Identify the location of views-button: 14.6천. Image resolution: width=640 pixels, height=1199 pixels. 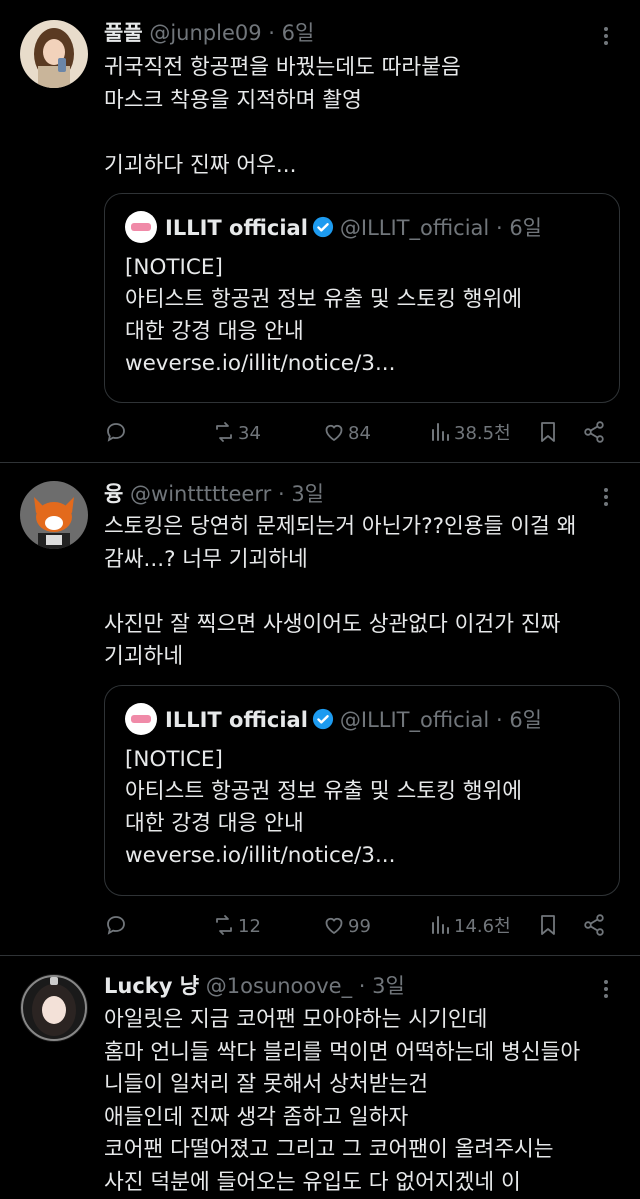
(469, 927).